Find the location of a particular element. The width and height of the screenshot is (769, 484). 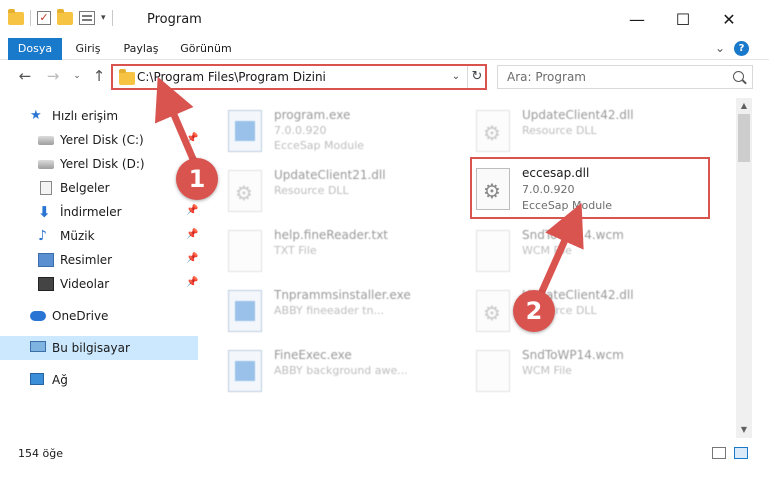

file-name: Tnprammsinstaller.exe is located at coordinates (342, 295).